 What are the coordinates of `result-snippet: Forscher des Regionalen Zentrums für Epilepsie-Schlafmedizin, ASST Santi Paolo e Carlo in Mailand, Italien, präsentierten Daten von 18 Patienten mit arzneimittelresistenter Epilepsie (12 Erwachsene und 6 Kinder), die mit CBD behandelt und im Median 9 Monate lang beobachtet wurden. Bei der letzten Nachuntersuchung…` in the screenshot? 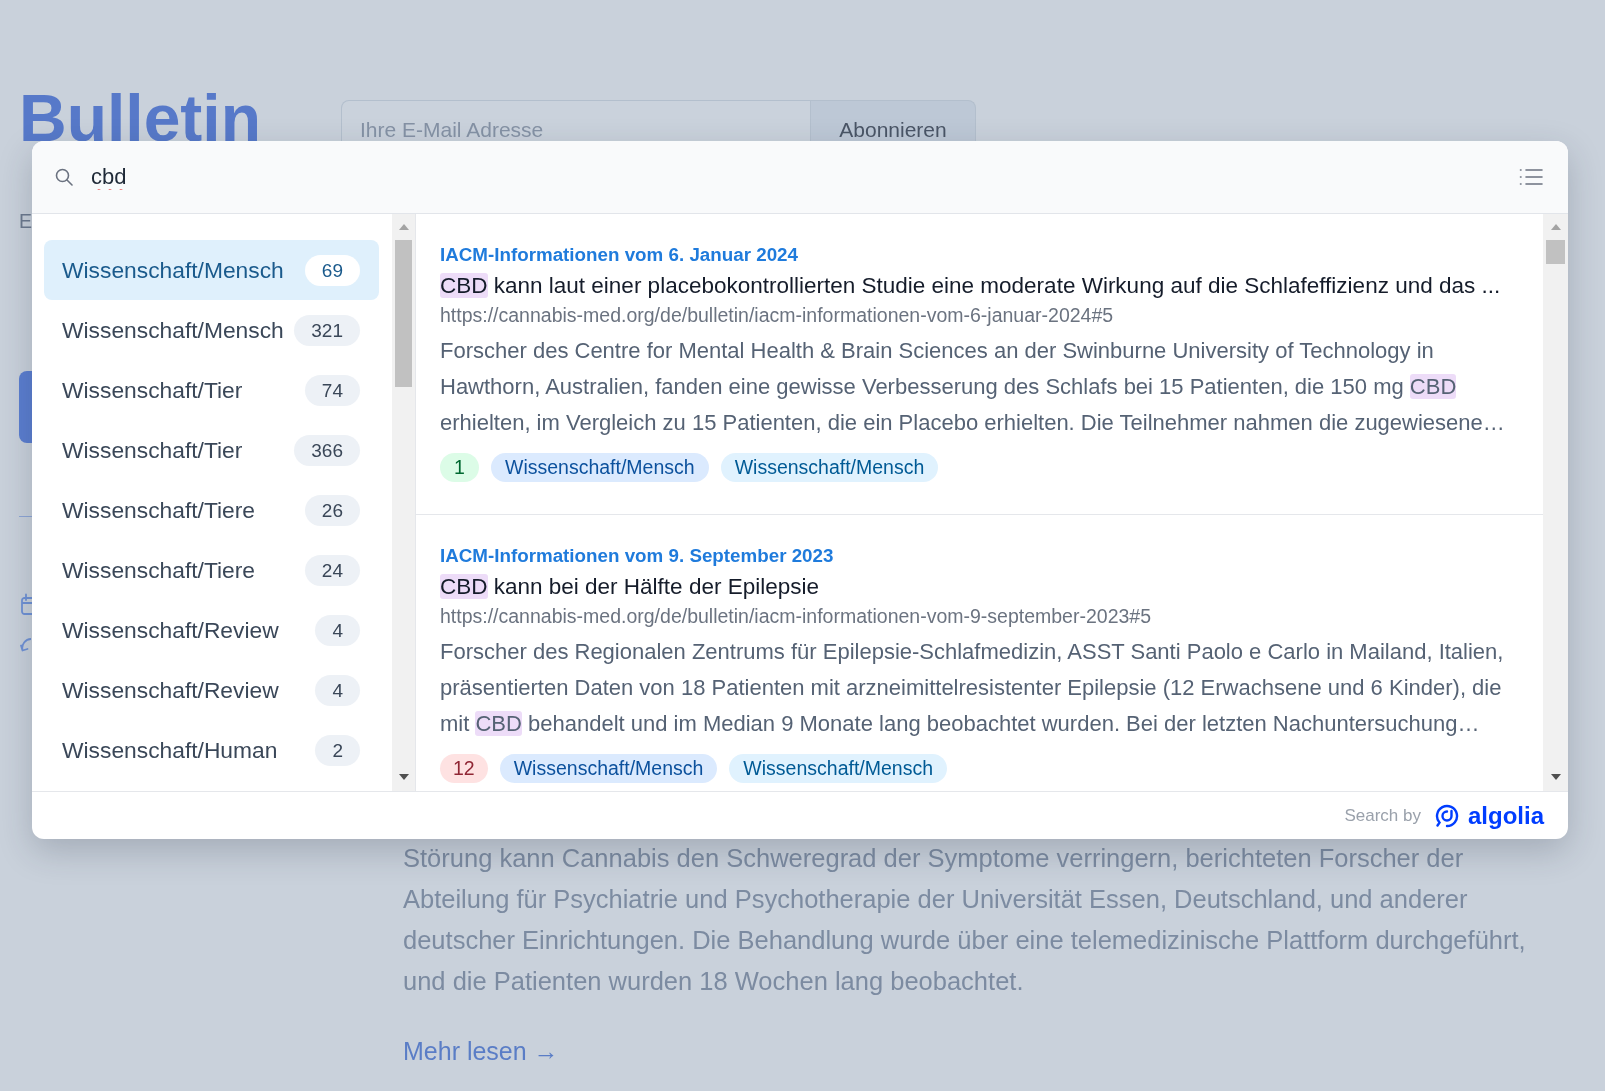 It's located at (972, 688).